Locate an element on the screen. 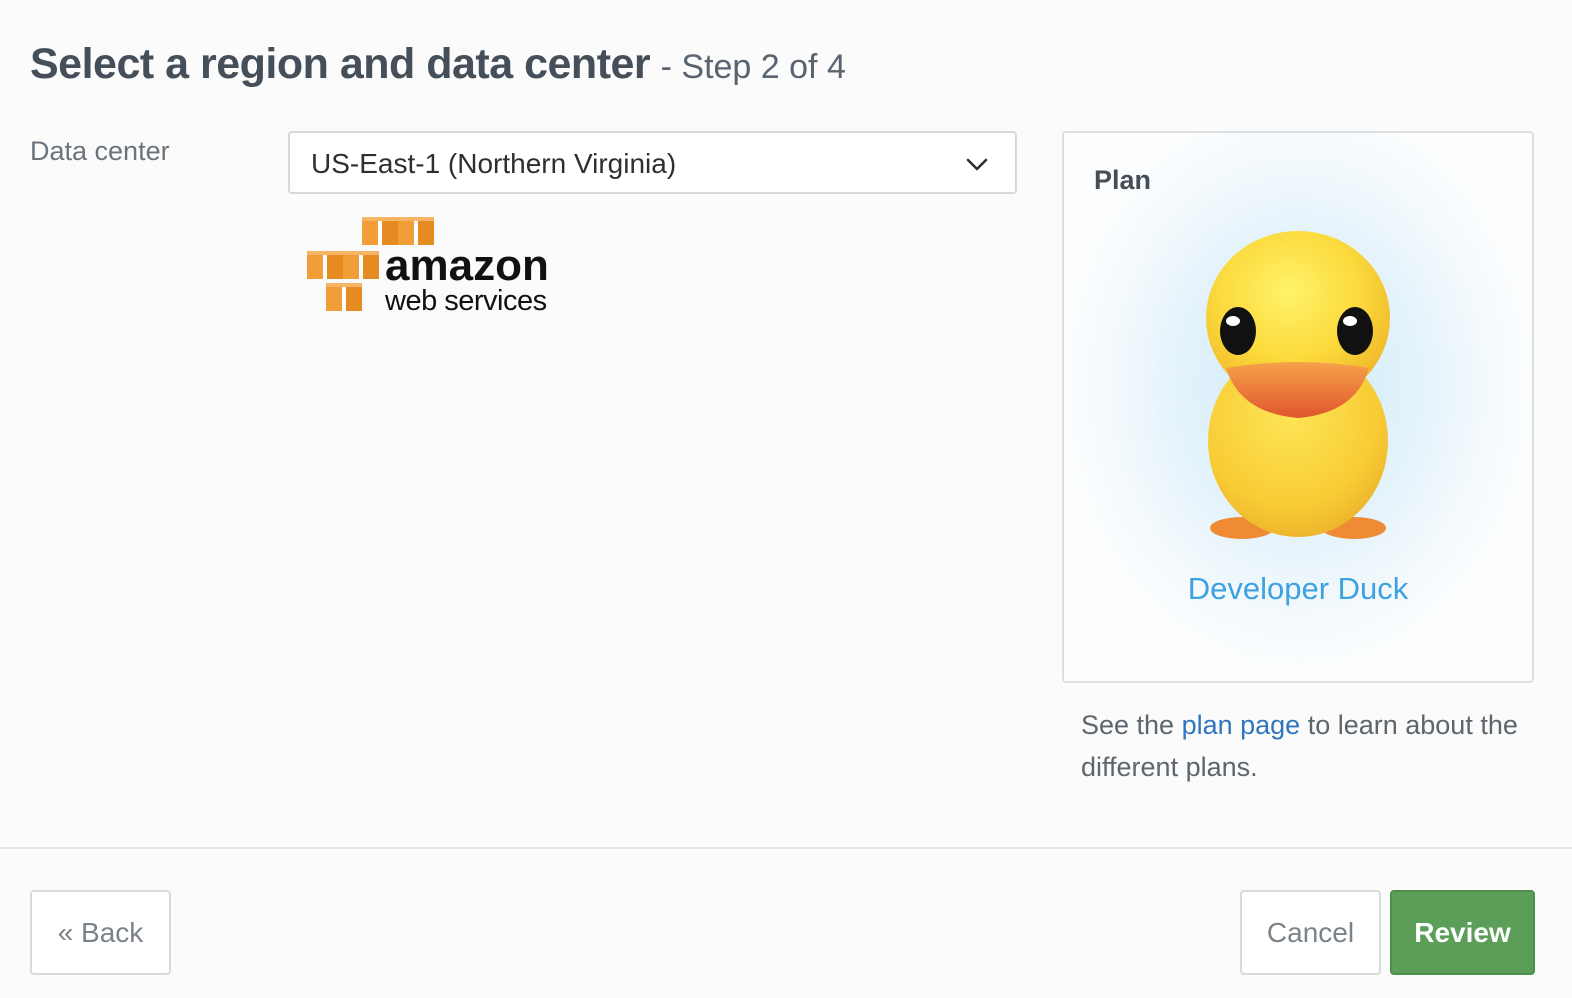 The image size is (1572, 998). plan-label: Plan is located at coordinates (1123, 180).